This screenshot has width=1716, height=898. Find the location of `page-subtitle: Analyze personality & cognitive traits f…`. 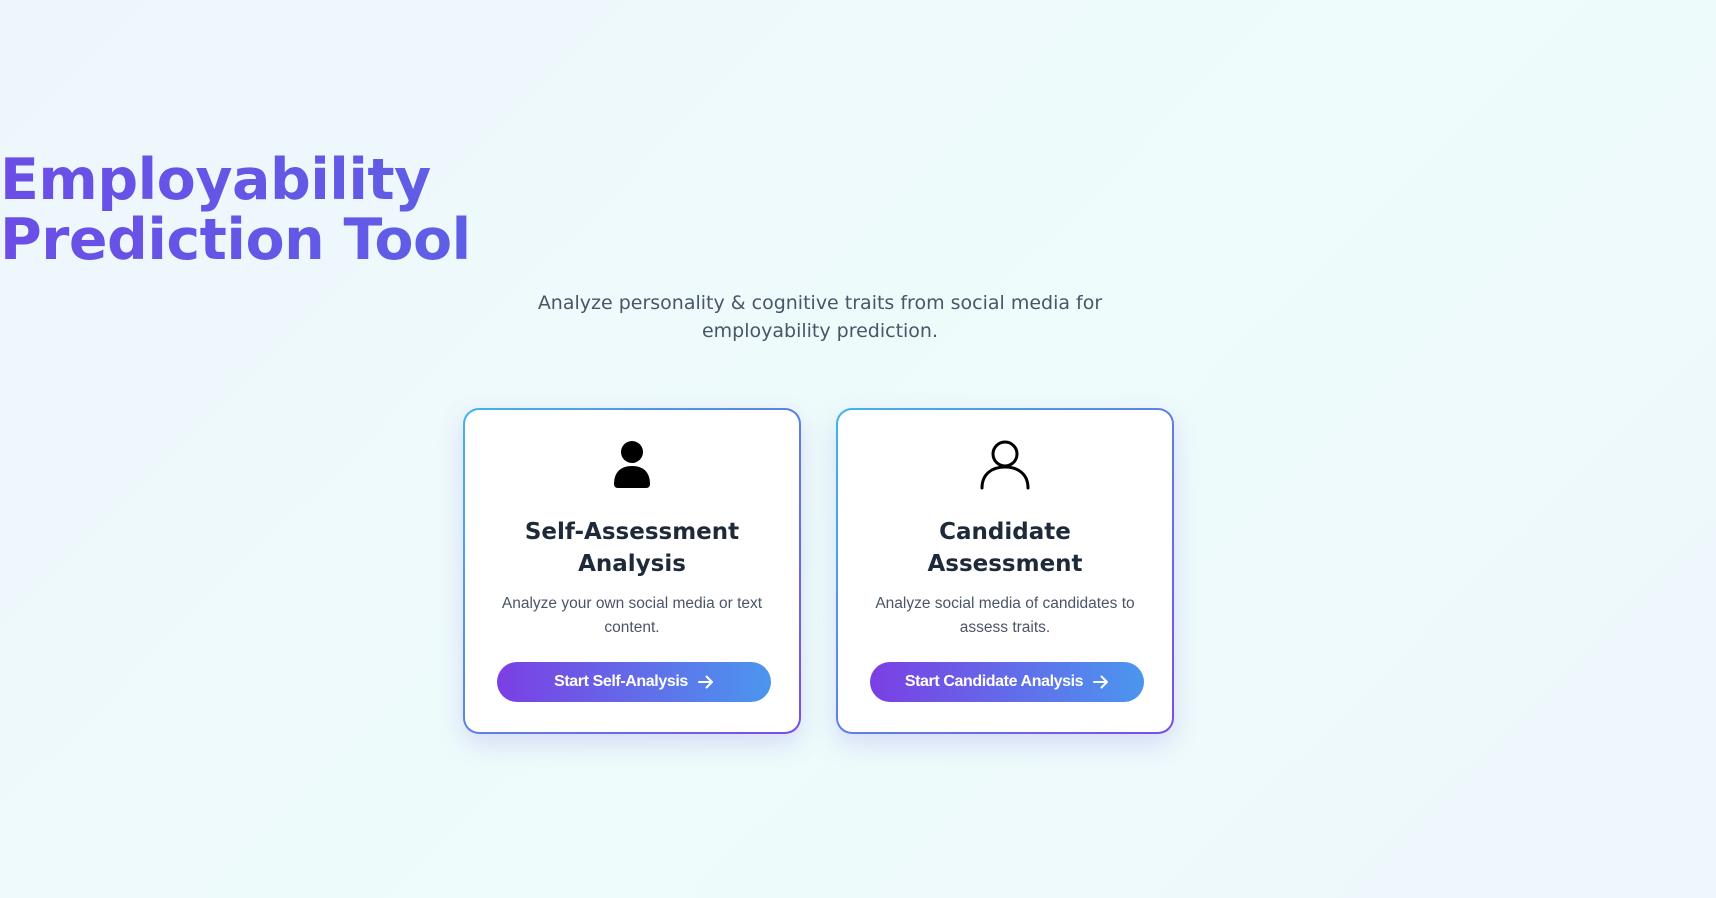

page-subtitle: Analyze personality & cognitive traits f… is located at coordinates (820, 317).